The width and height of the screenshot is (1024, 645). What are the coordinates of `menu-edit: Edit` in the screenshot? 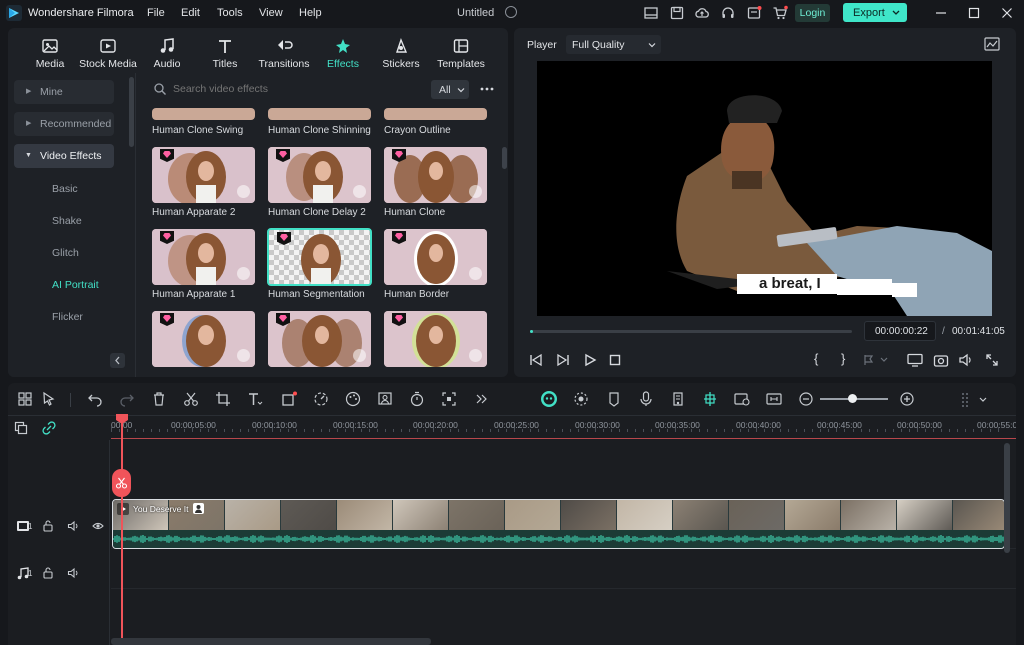 It's located at (190, 13).